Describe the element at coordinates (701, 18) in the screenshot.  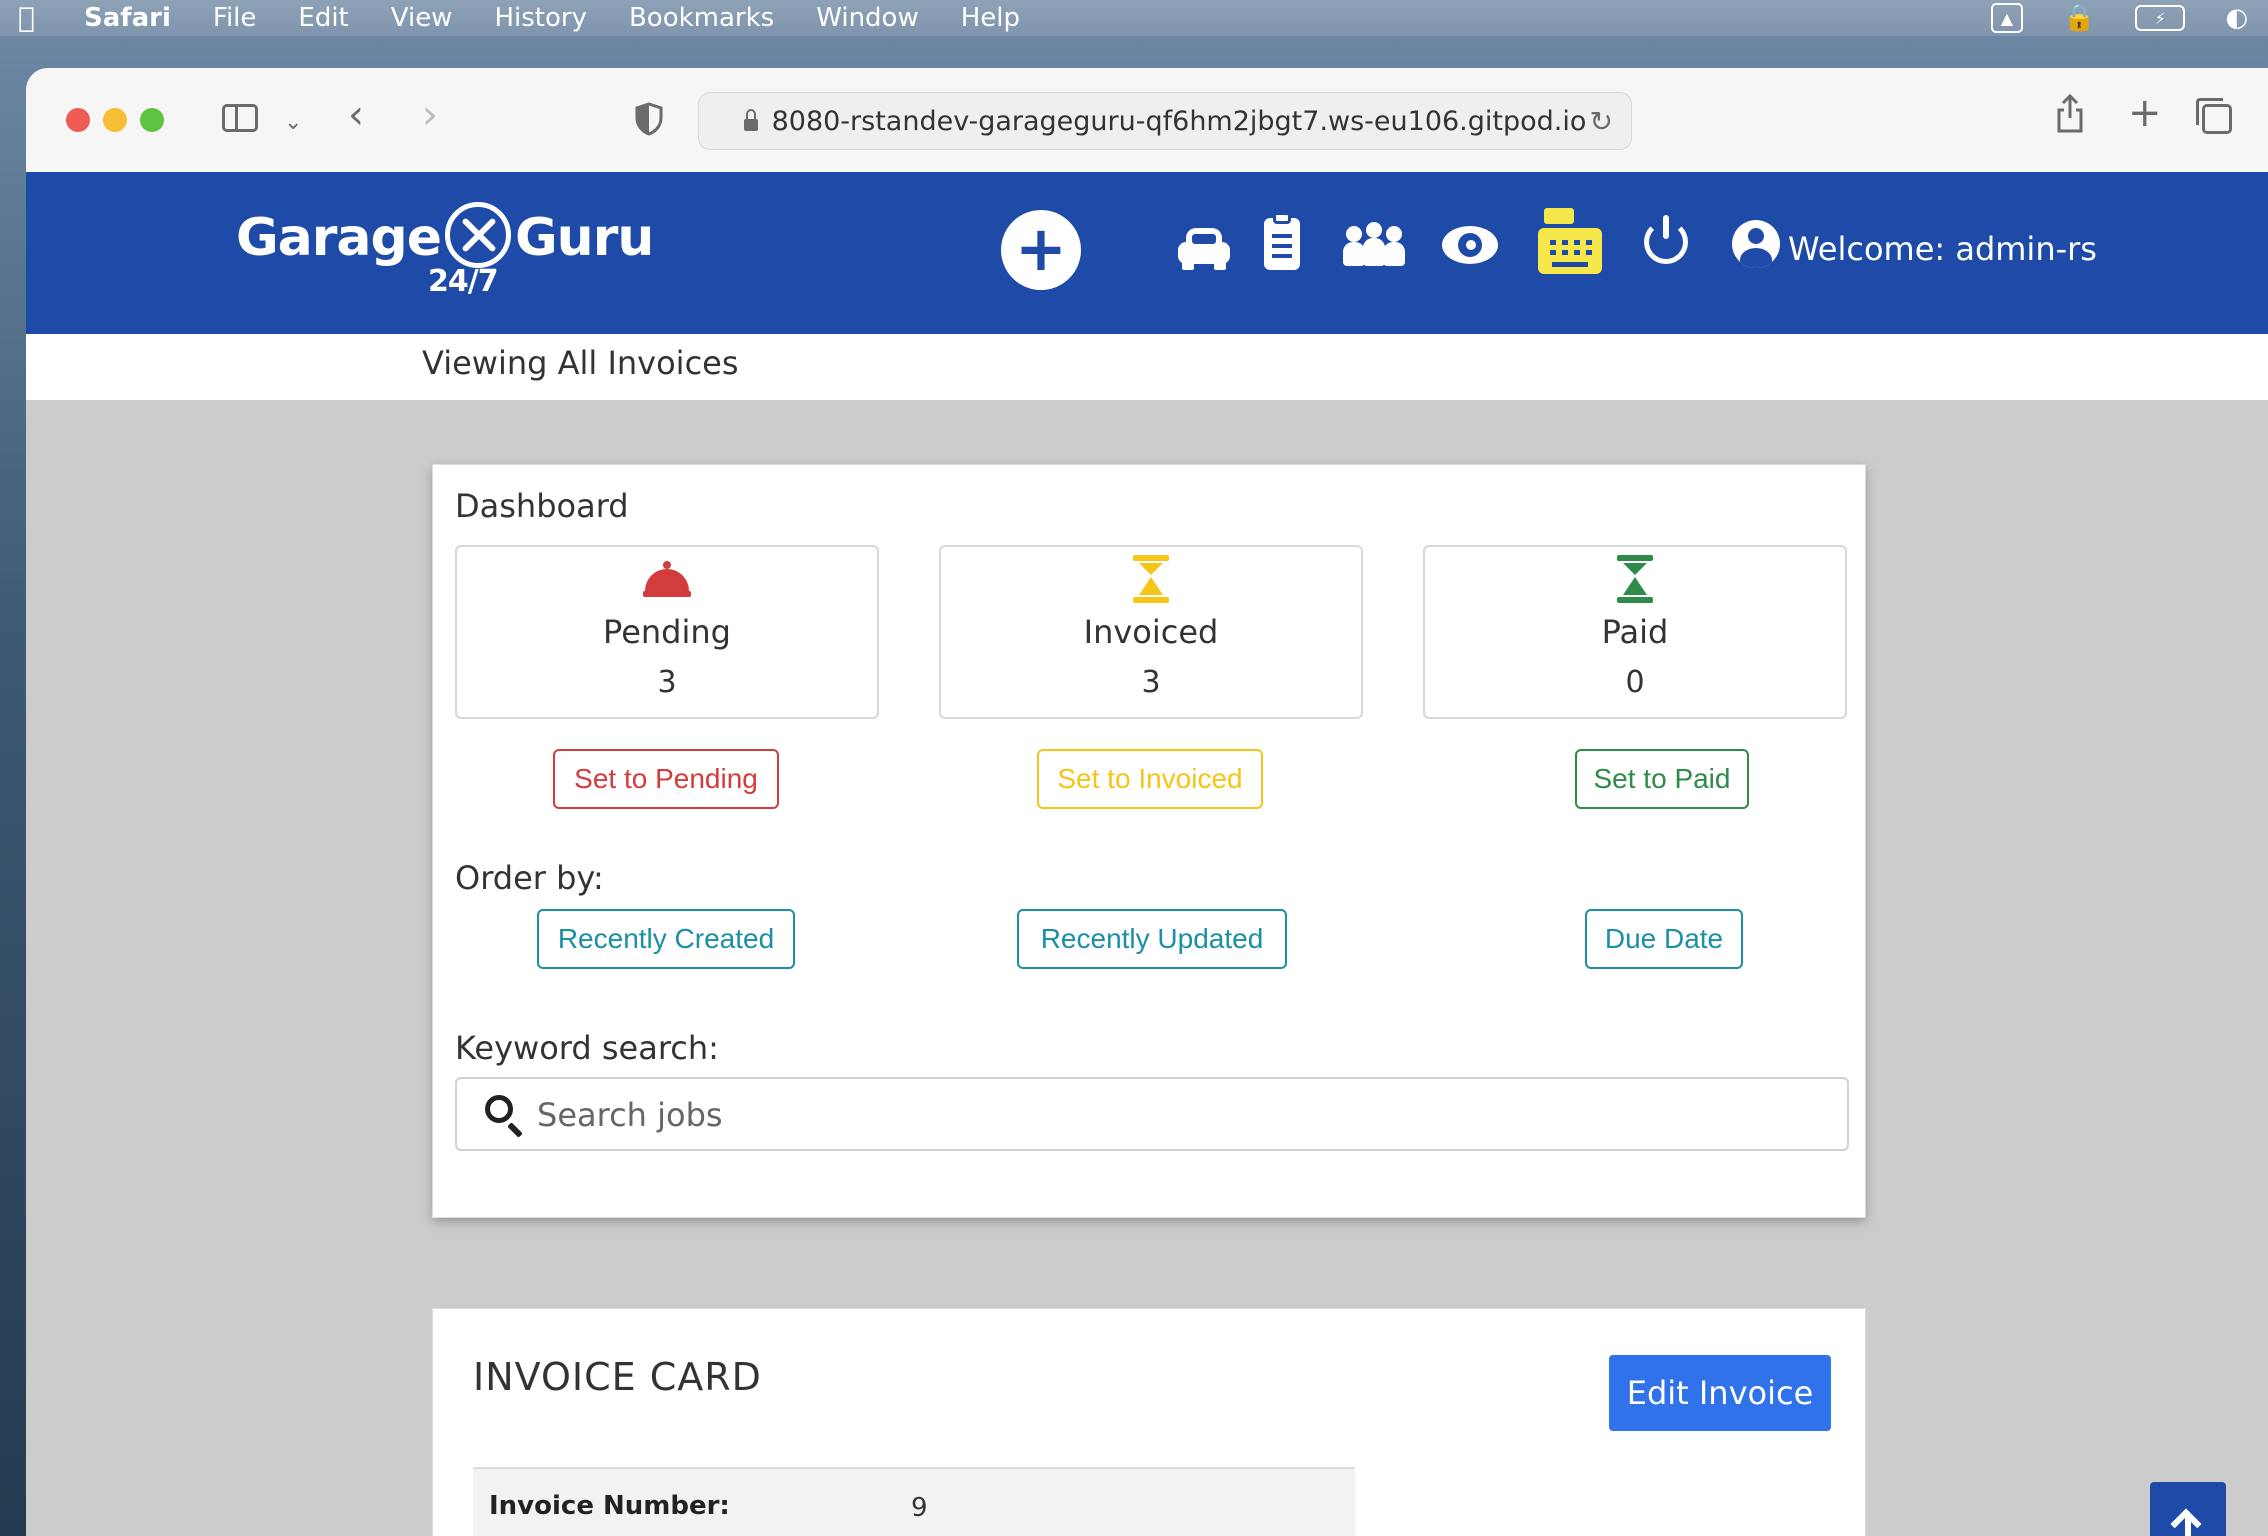
I see `menu-bookmarks: Bookmarks` at that location.